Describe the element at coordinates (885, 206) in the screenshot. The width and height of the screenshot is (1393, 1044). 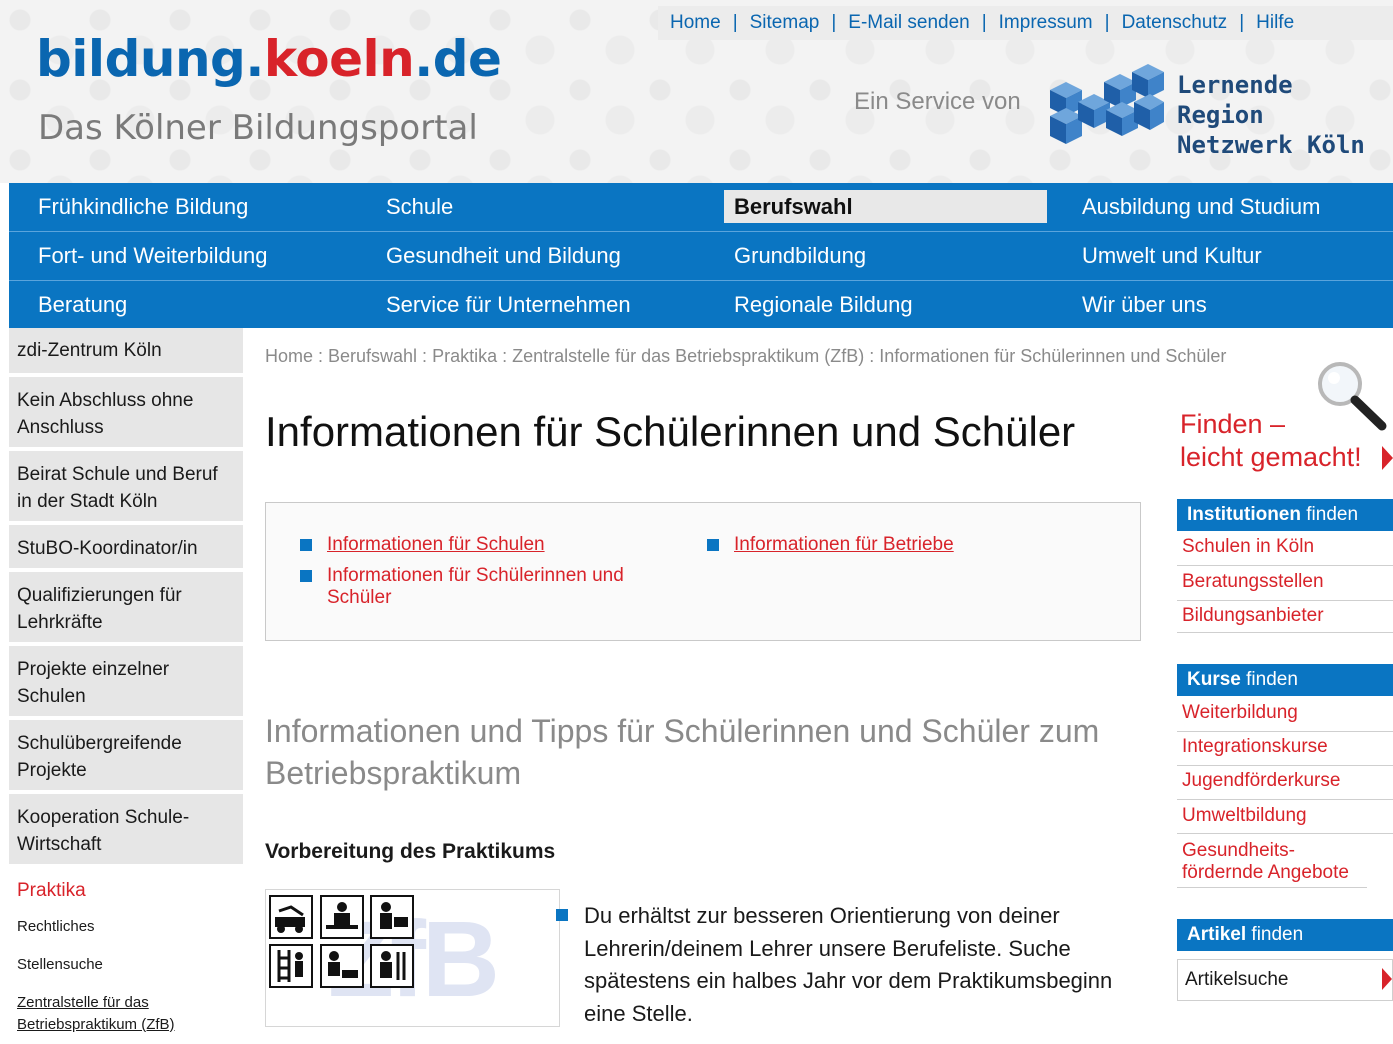
I see `nav-berufswahl-active: Berufswahl` at that location.